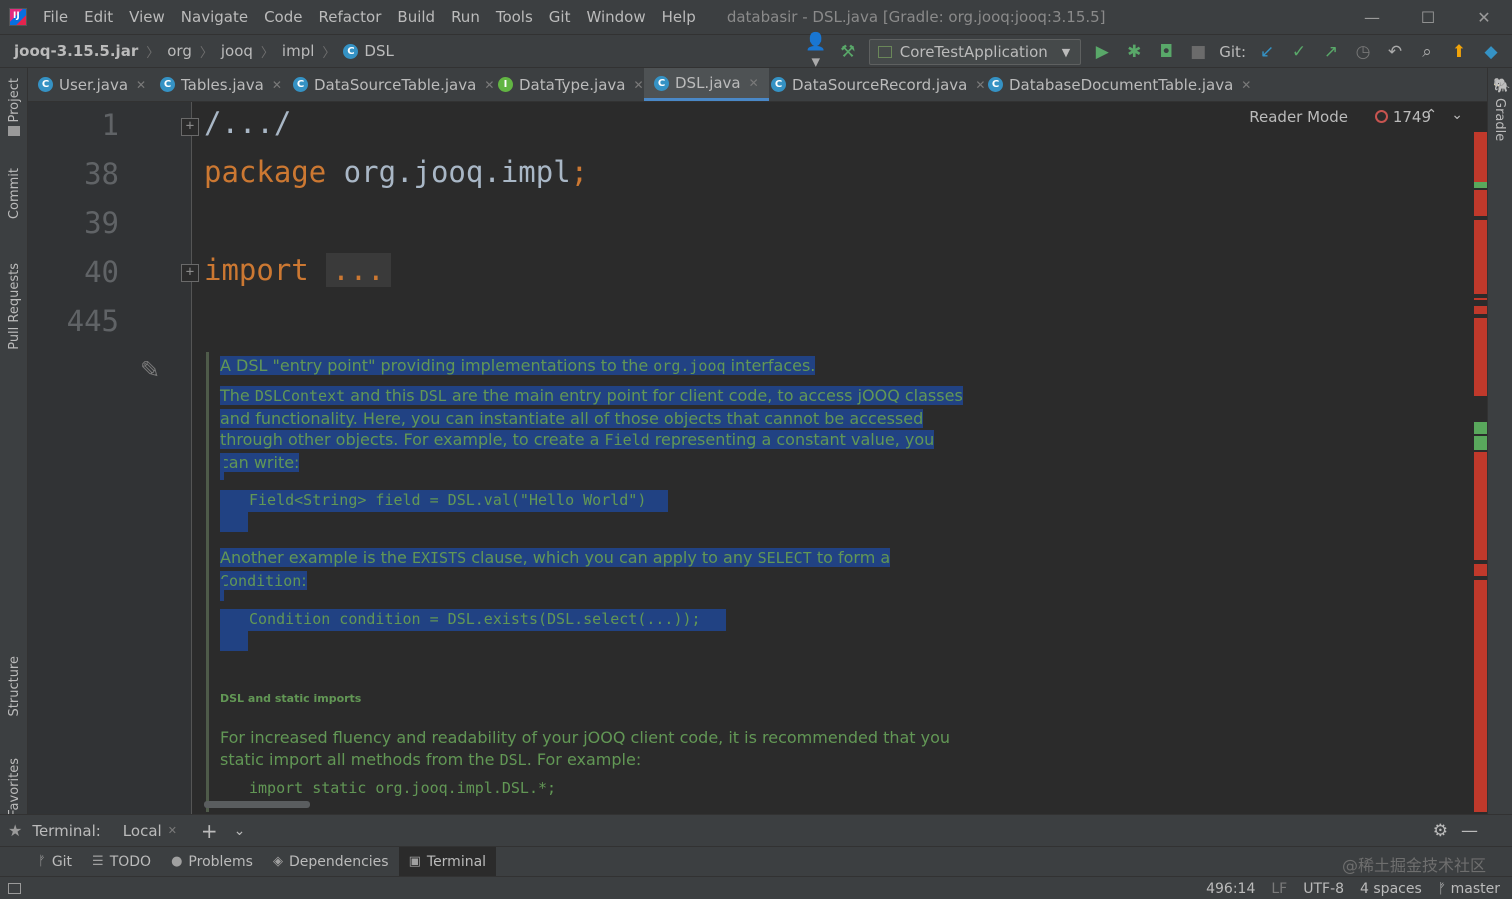 Image resolution: width=1512 pixels, height=899 pixels. I want to click on menu-help: Help, so click(679, 17).